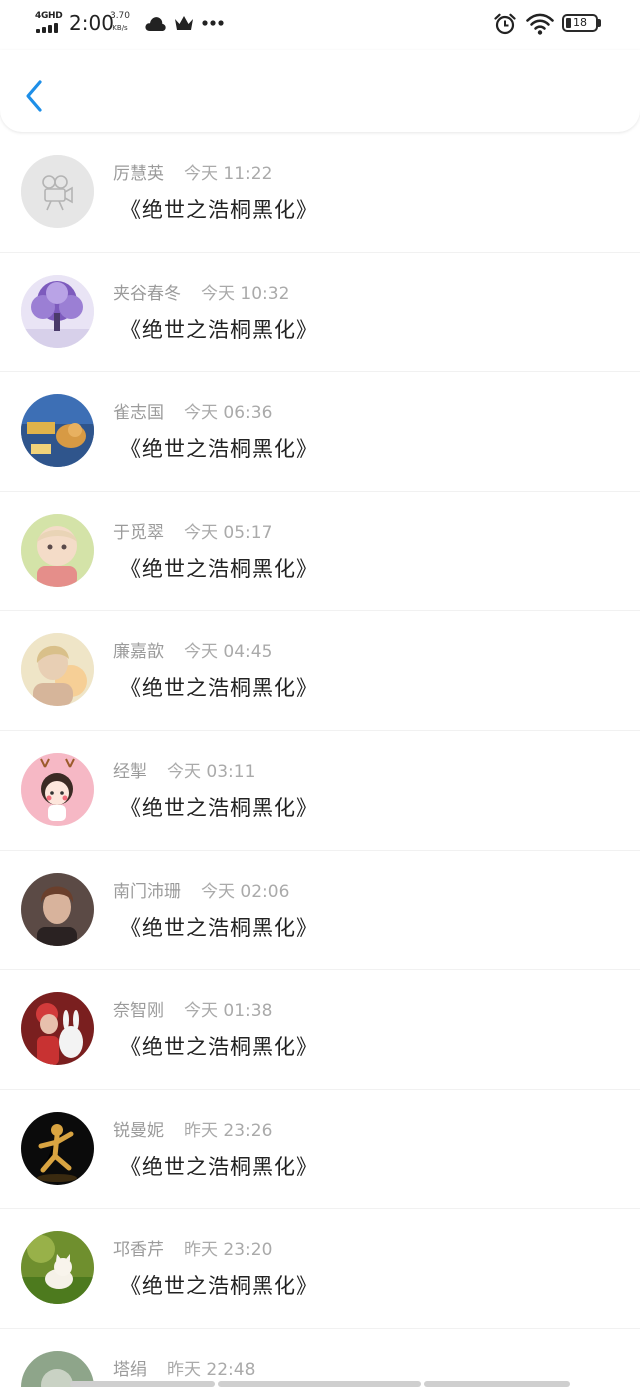 The image size is (640, 1387). I want to click on message-time: 今天 01:38, so click(228, 1011).